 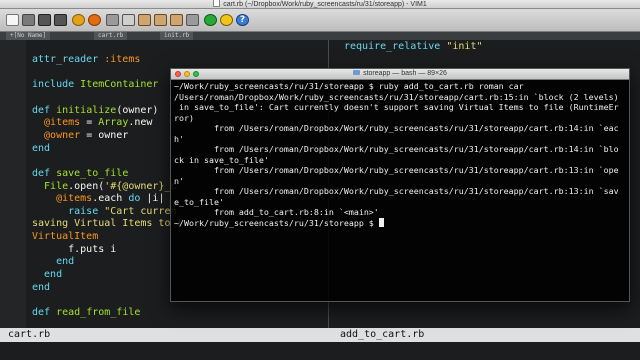 What do you see at coordinates (192, 20) in the screenshot?
I see `build-icon` at bounding box center [192, 20].